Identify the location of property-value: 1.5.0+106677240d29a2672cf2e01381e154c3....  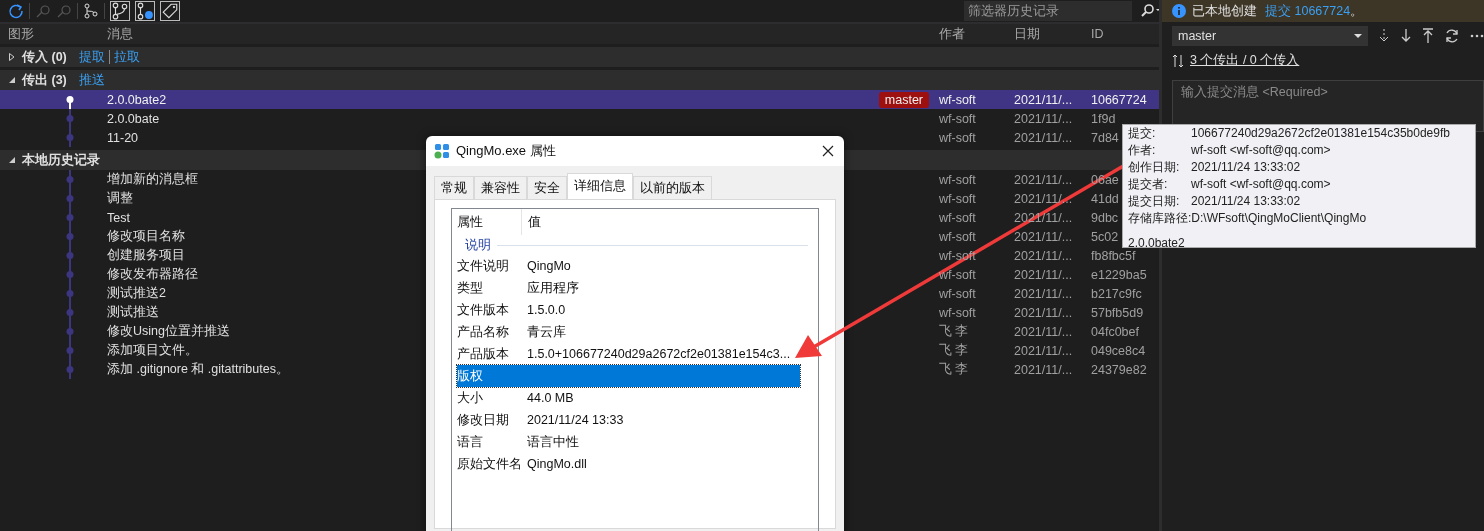
(659, 354).